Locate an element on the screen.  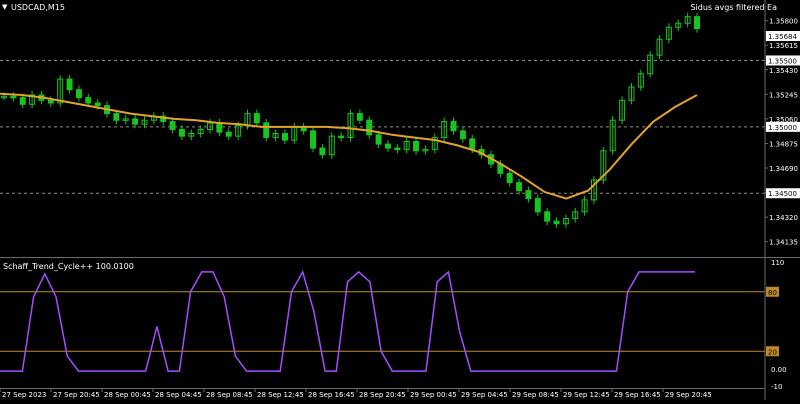
price-tick-label: 1.34690 is located at coordinates (783, 169).